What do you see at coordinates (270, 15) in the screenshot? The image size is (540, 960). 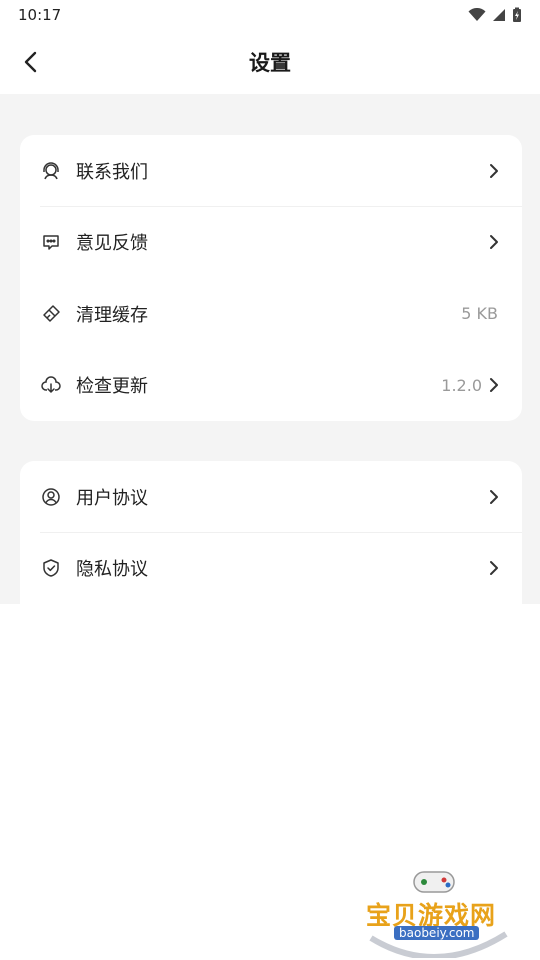 I see `status-bar: 10:17` at bounding box center [270, 15].